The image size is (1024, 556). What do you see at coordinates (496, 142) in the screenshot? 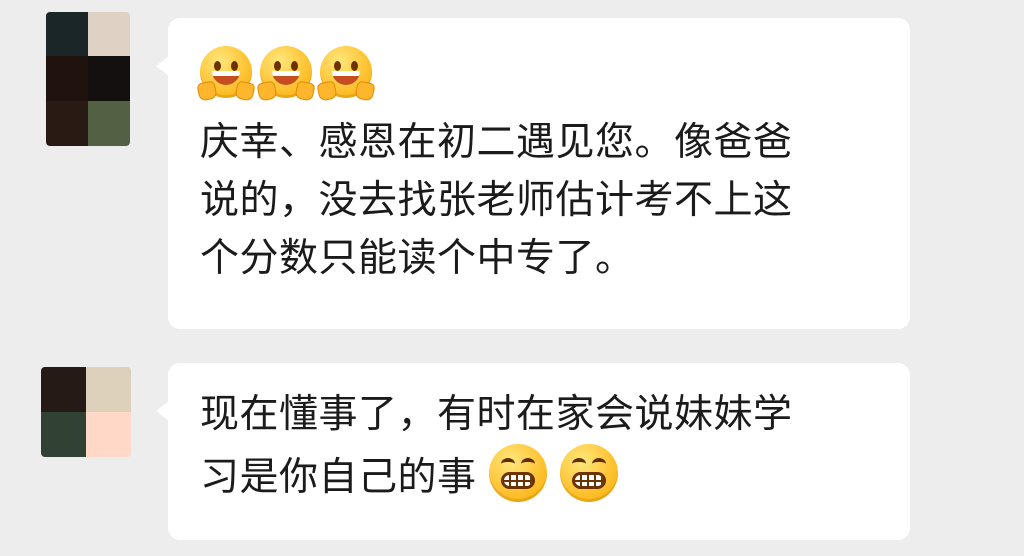
I see `message-line: 庆幸、感恩在初二遇见您。像爸爸` at bounding box center [496, 142].